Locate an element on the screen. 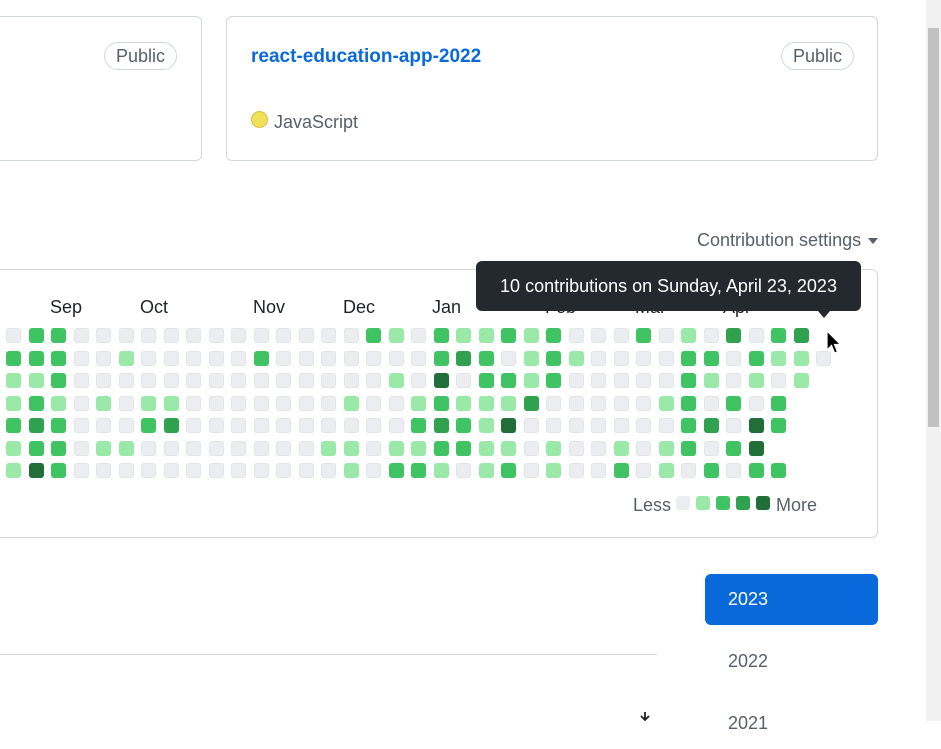 The height and width of the screenshot is (749, 941). repo-link: react-education-app-2022 is located at coordinates (366, 57).